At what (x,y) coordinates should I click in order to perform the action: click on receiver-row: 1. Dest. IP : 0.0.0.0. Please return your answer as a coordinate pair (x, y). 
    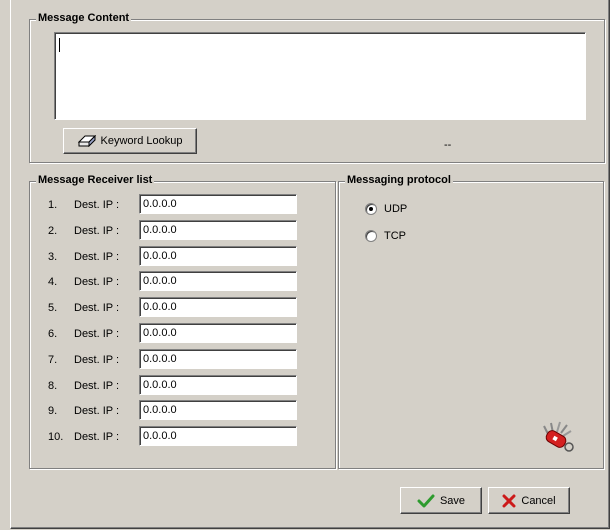
    Looking at the image, I should click on (170, 205).